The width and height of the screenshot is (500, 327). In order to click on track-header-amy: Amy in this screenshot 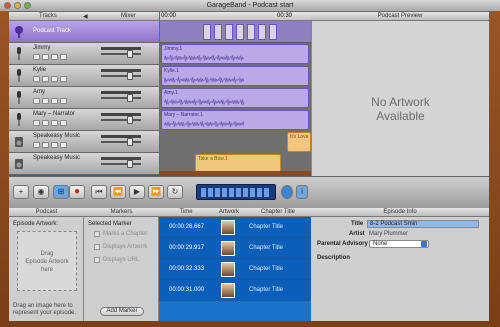, I will do `click(84, 98)`.